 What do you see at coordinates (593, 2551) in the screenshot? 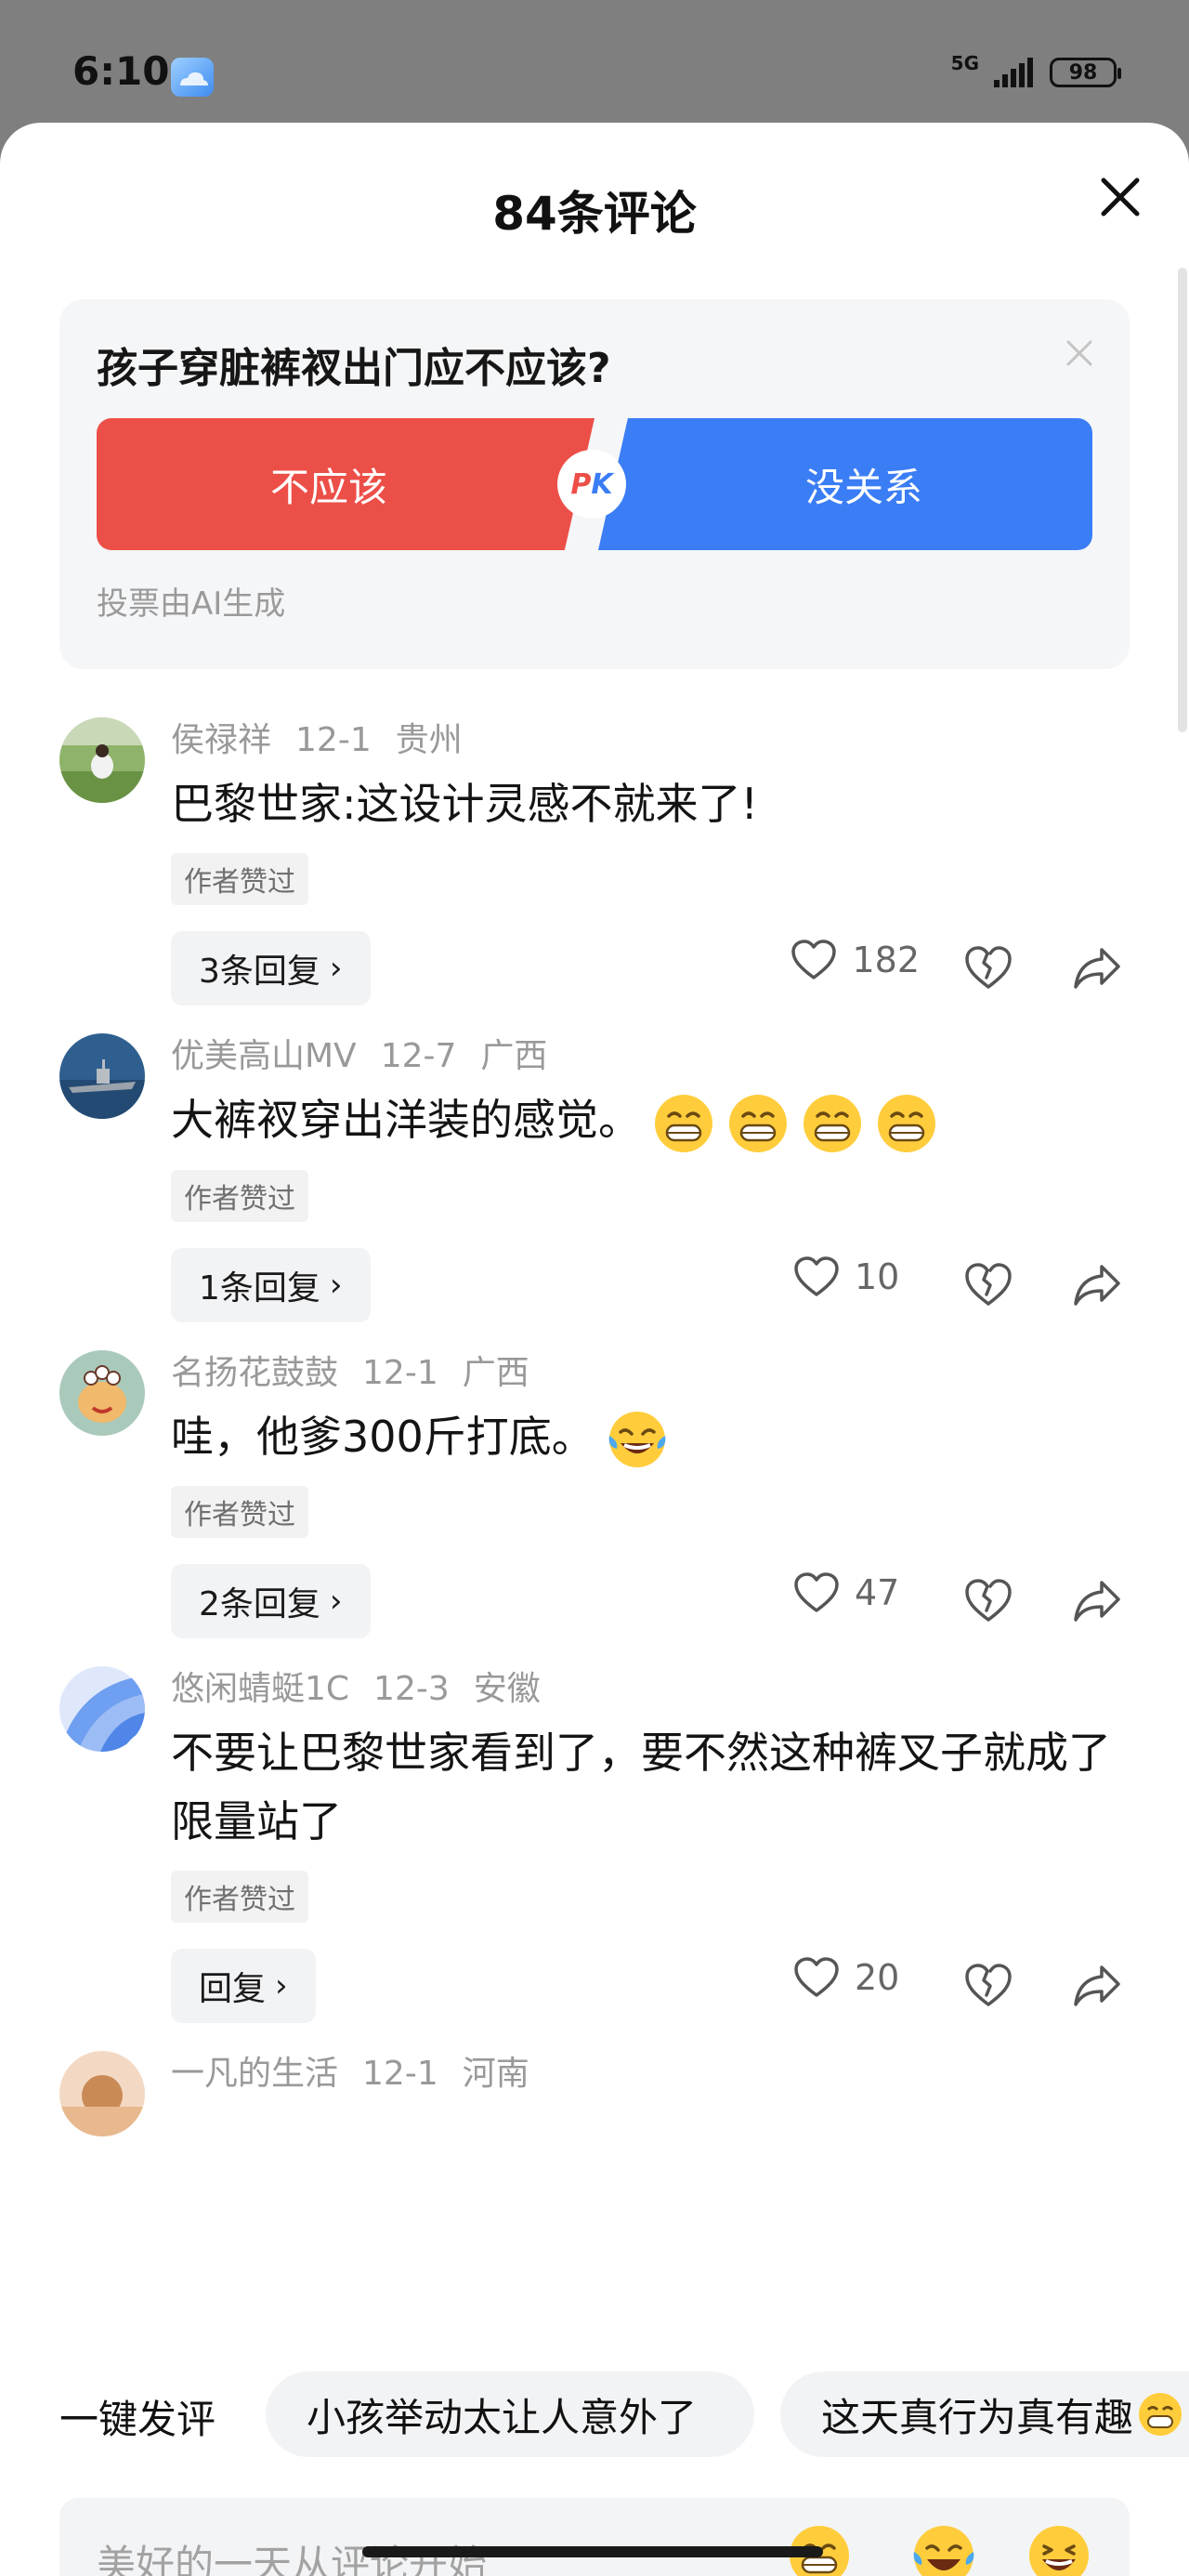
I see `home-indicator` at bounding box center [593, 2551].